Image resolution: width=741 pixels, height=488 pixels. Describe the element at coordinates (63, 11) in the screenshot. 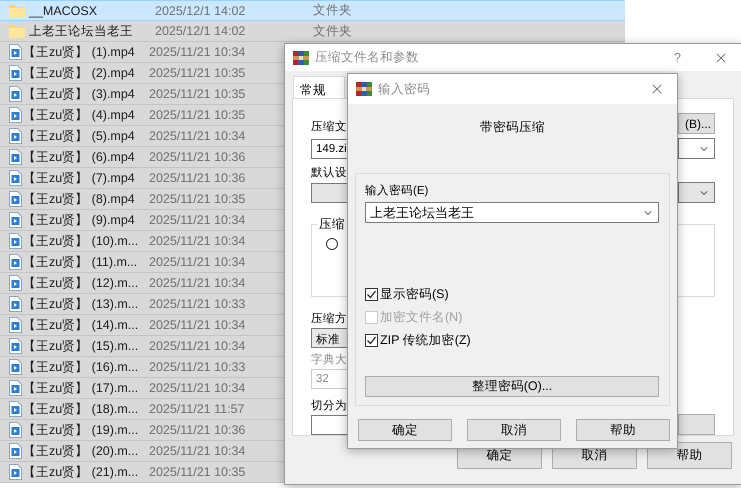

I see `file-name: __MACOSX` at that location.